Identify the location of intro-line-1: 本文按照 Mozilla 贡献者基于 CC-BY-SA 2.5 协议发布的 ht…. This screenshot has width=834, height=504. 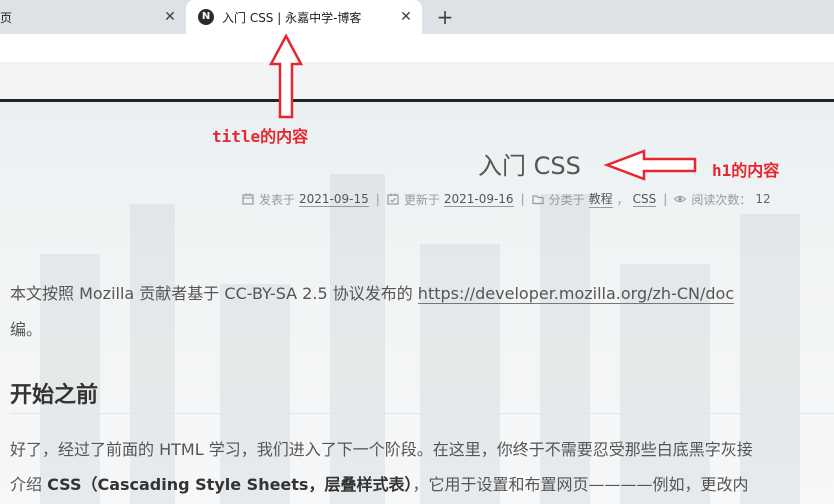
(372, 292).